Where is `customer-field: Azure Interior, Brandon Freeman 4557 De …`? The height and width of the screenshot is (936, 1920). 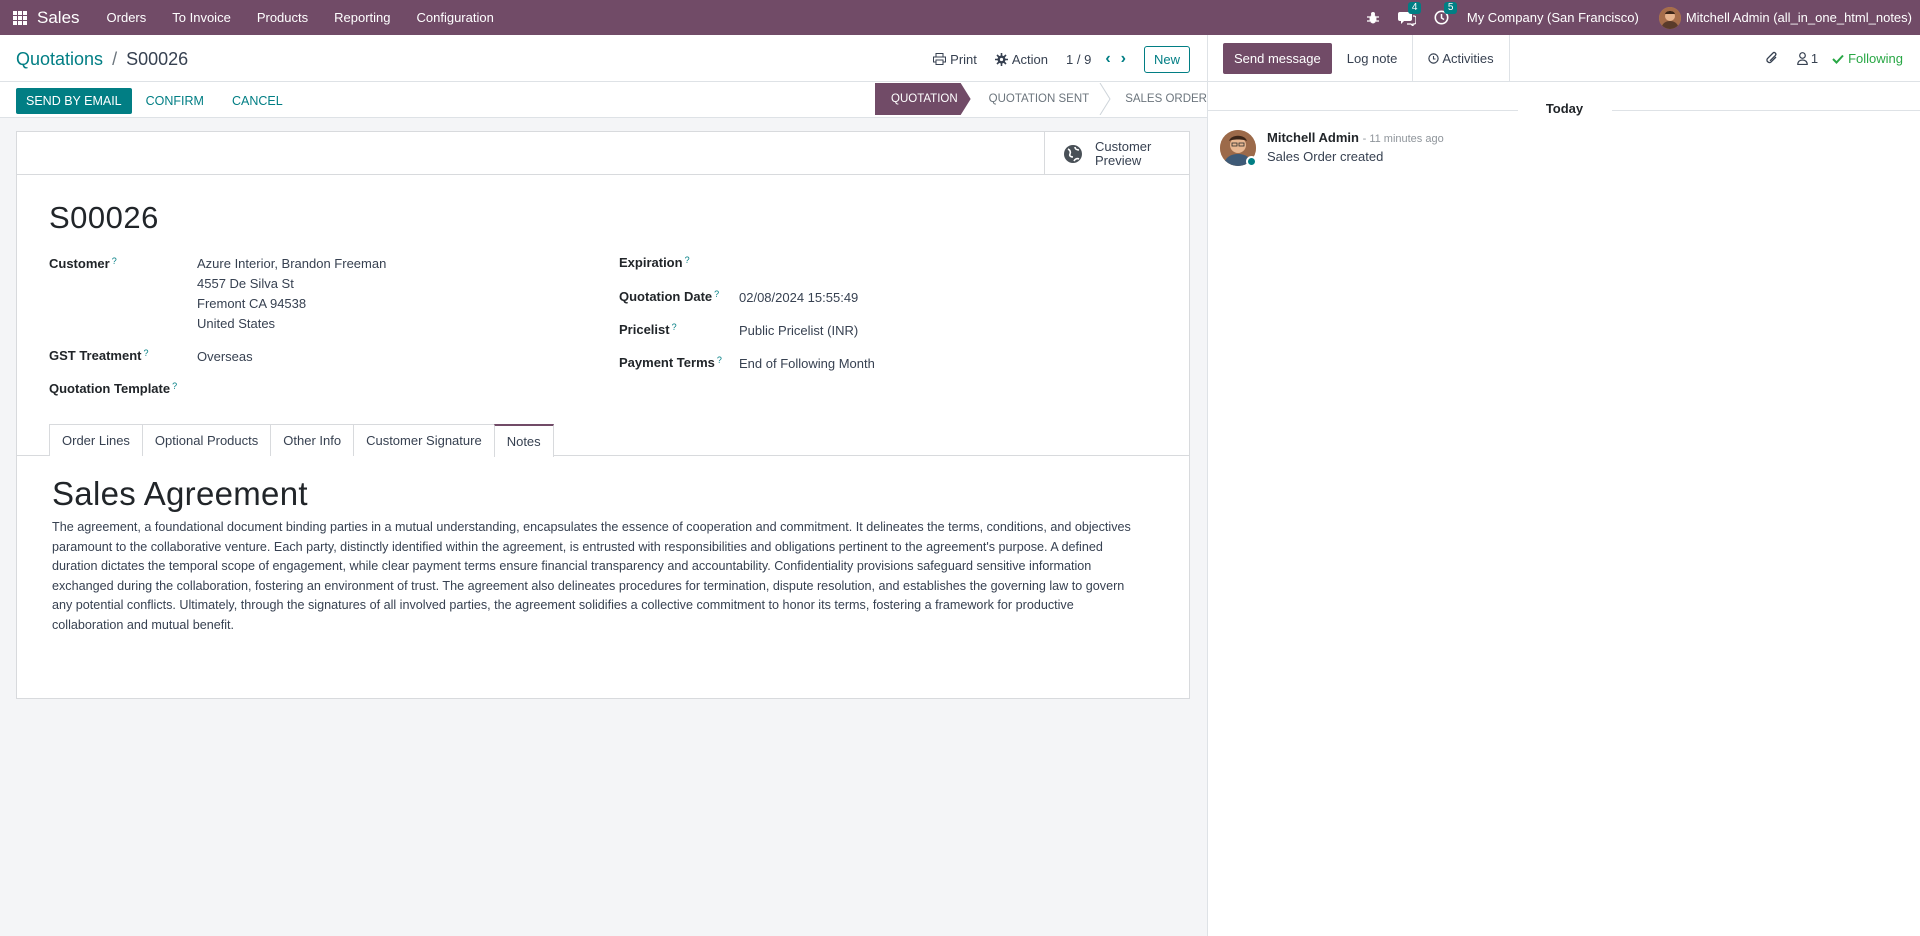 customer-field: Azure Interior, Brandon Freeman 4557 De … is located at coordinates (291, 294).